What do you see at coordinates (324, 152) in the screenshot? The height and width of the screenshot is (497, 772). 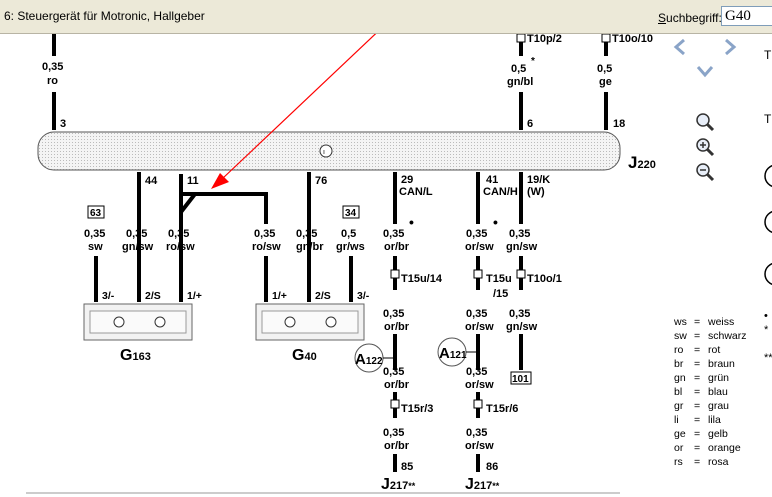 I see `svg-text: ı` at bounding box center [324, 152].